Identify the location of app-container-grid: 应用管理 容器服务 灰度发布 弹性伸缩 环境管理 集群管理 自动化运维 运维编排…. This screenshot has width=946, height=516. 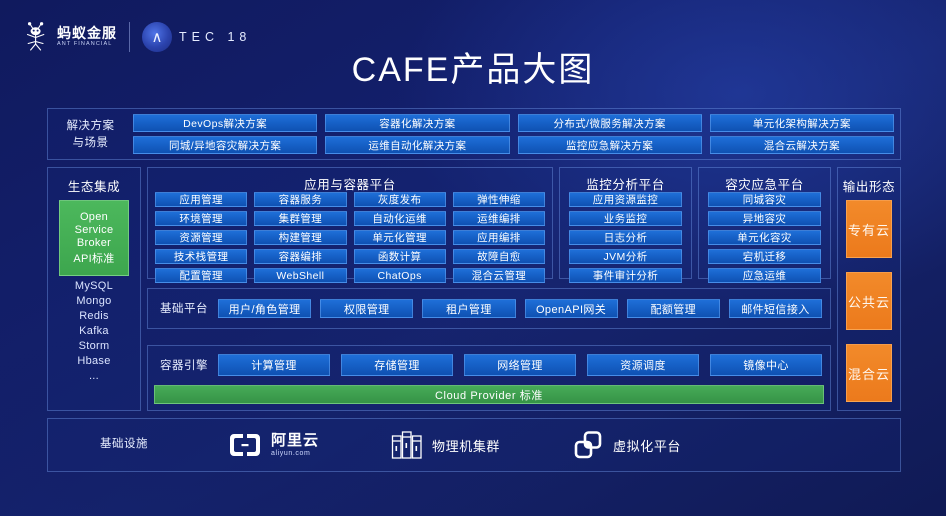
(350, 237).